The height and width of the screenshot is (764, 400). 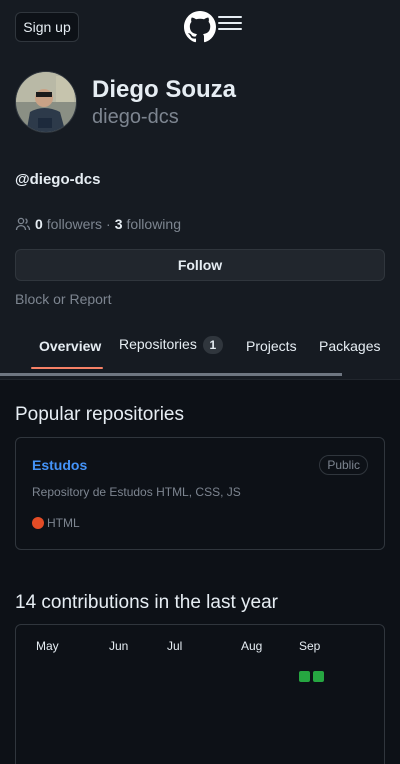 What do you see at coordinates (175, 646) in the screenshot?
I see `month-label: Jul` at bounding box center [175, 646].